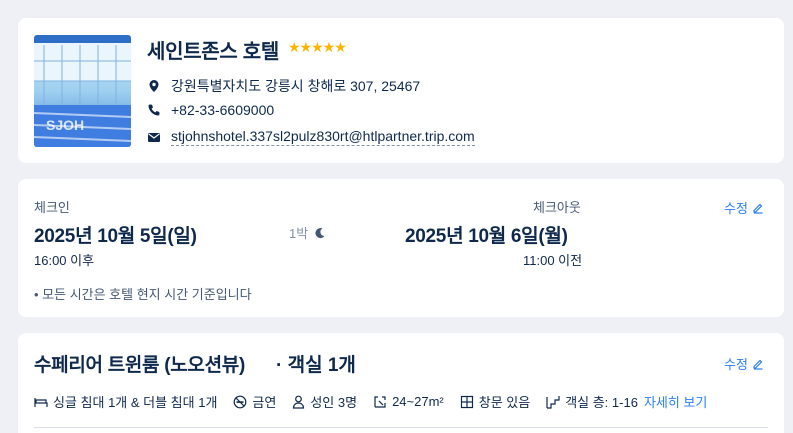 The width and height of the screenshot is (793, 433). I want to click on amenity-guests: 성인 3명, so click(324, 401).